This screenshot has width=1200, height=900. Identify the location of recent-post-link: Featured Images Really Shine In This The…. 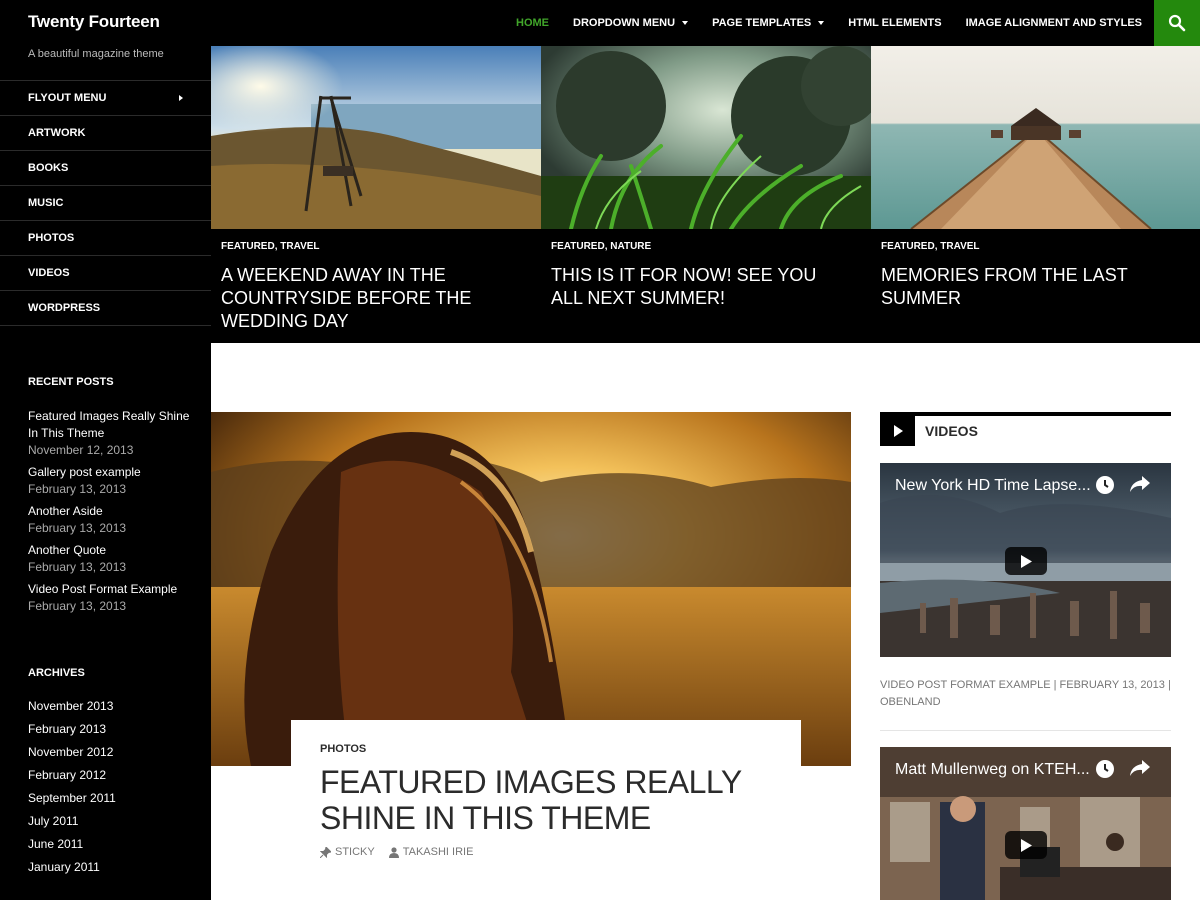
(110, 425).